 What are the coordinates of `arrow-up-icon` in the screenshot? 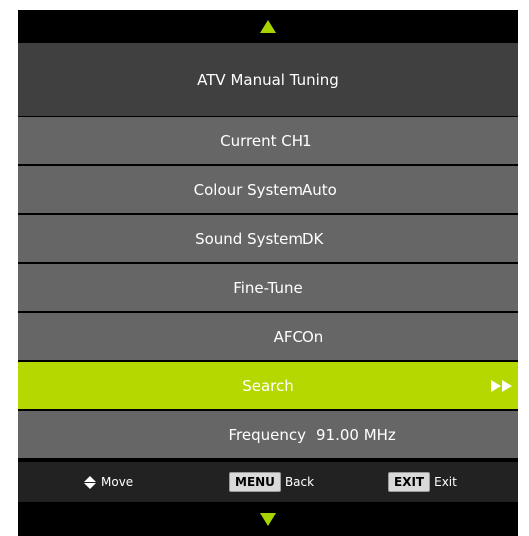 It's located at (268, 26).